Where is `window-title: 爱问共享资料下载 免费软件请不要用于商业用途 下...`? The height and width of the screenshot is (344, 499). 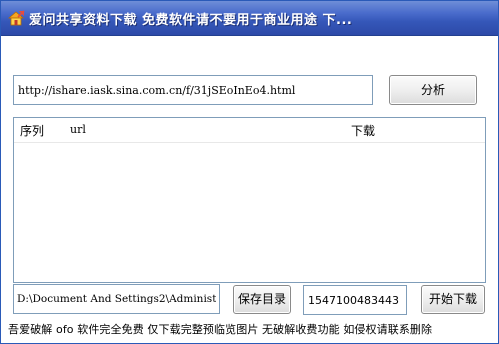
window-title: 爱问共享资料下载 免费软件请不要用于商业用途 下... is located at coordinates (191, 20).